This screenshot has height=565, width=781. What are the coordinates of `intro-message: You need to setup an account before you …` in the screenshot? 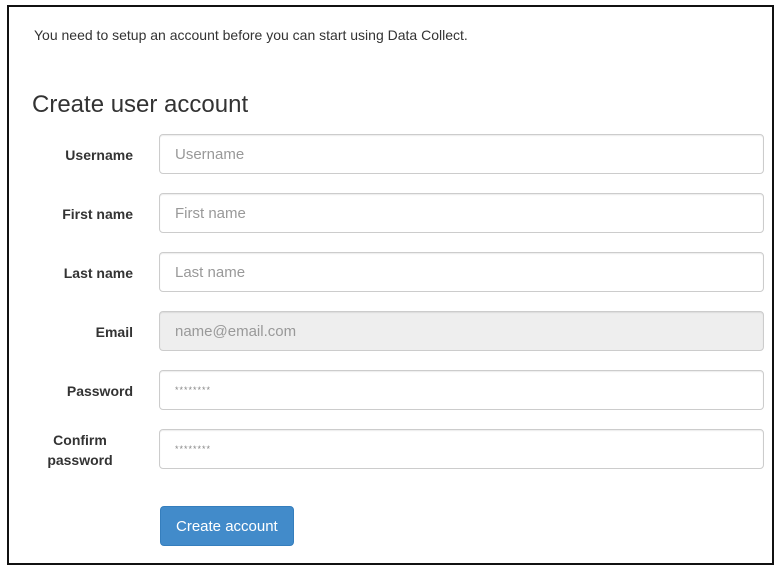 It's located at (251, 35).